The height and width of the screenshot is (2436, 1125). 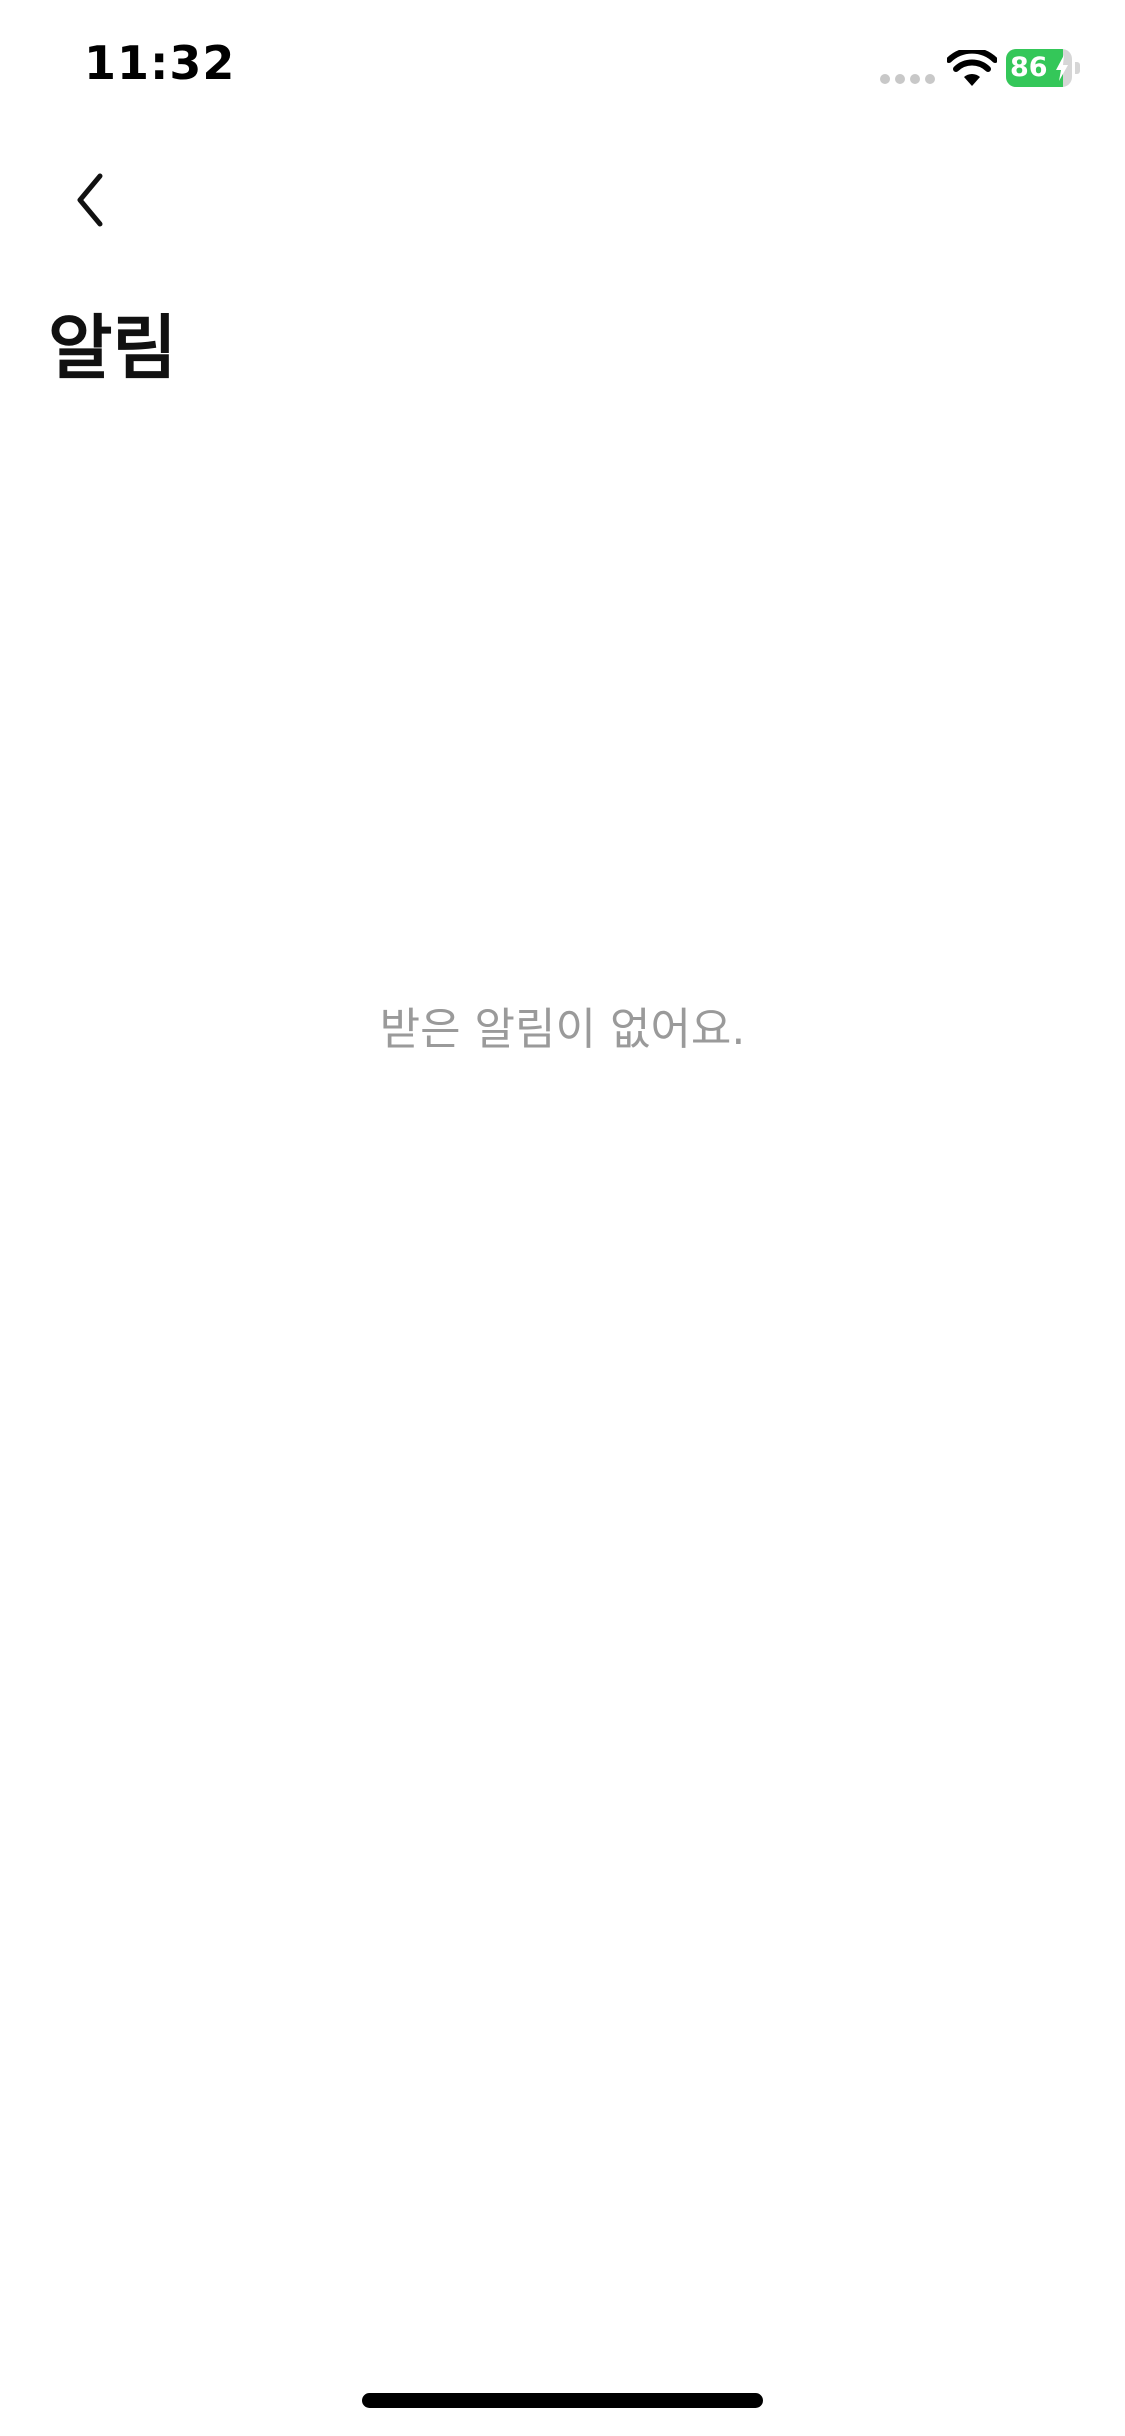 I want to click on lightning-icon, so click(x=1062, y=68).